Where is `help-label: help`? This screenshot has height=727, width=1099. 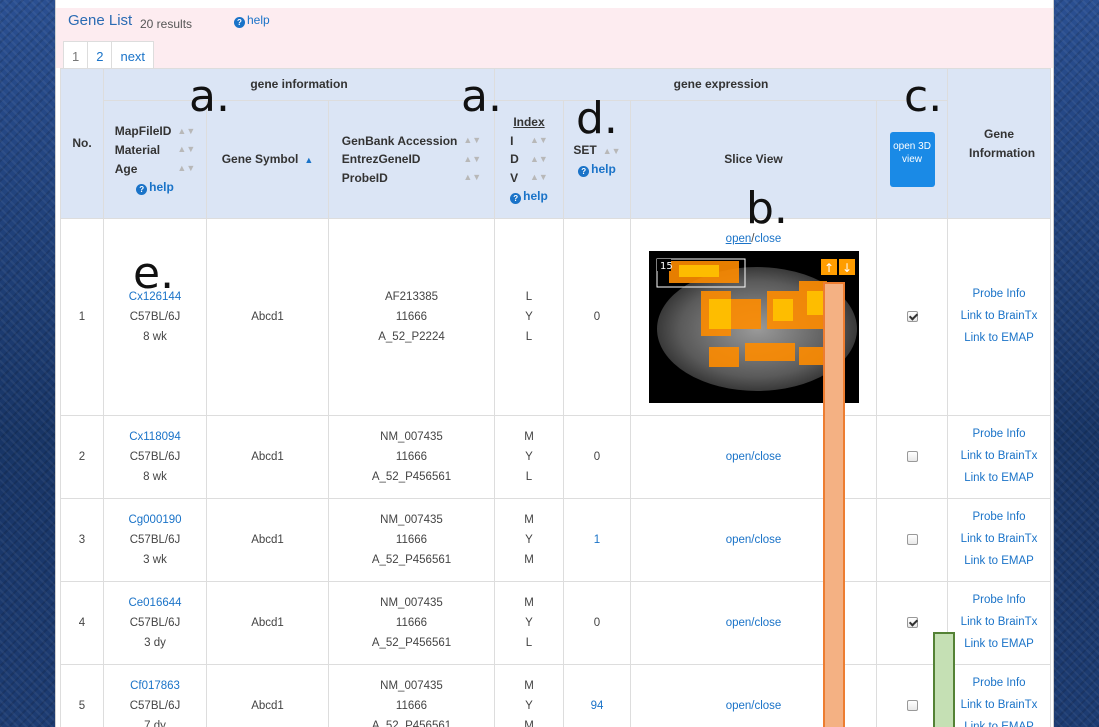
help-label: help is located at coordinates (258, 20).